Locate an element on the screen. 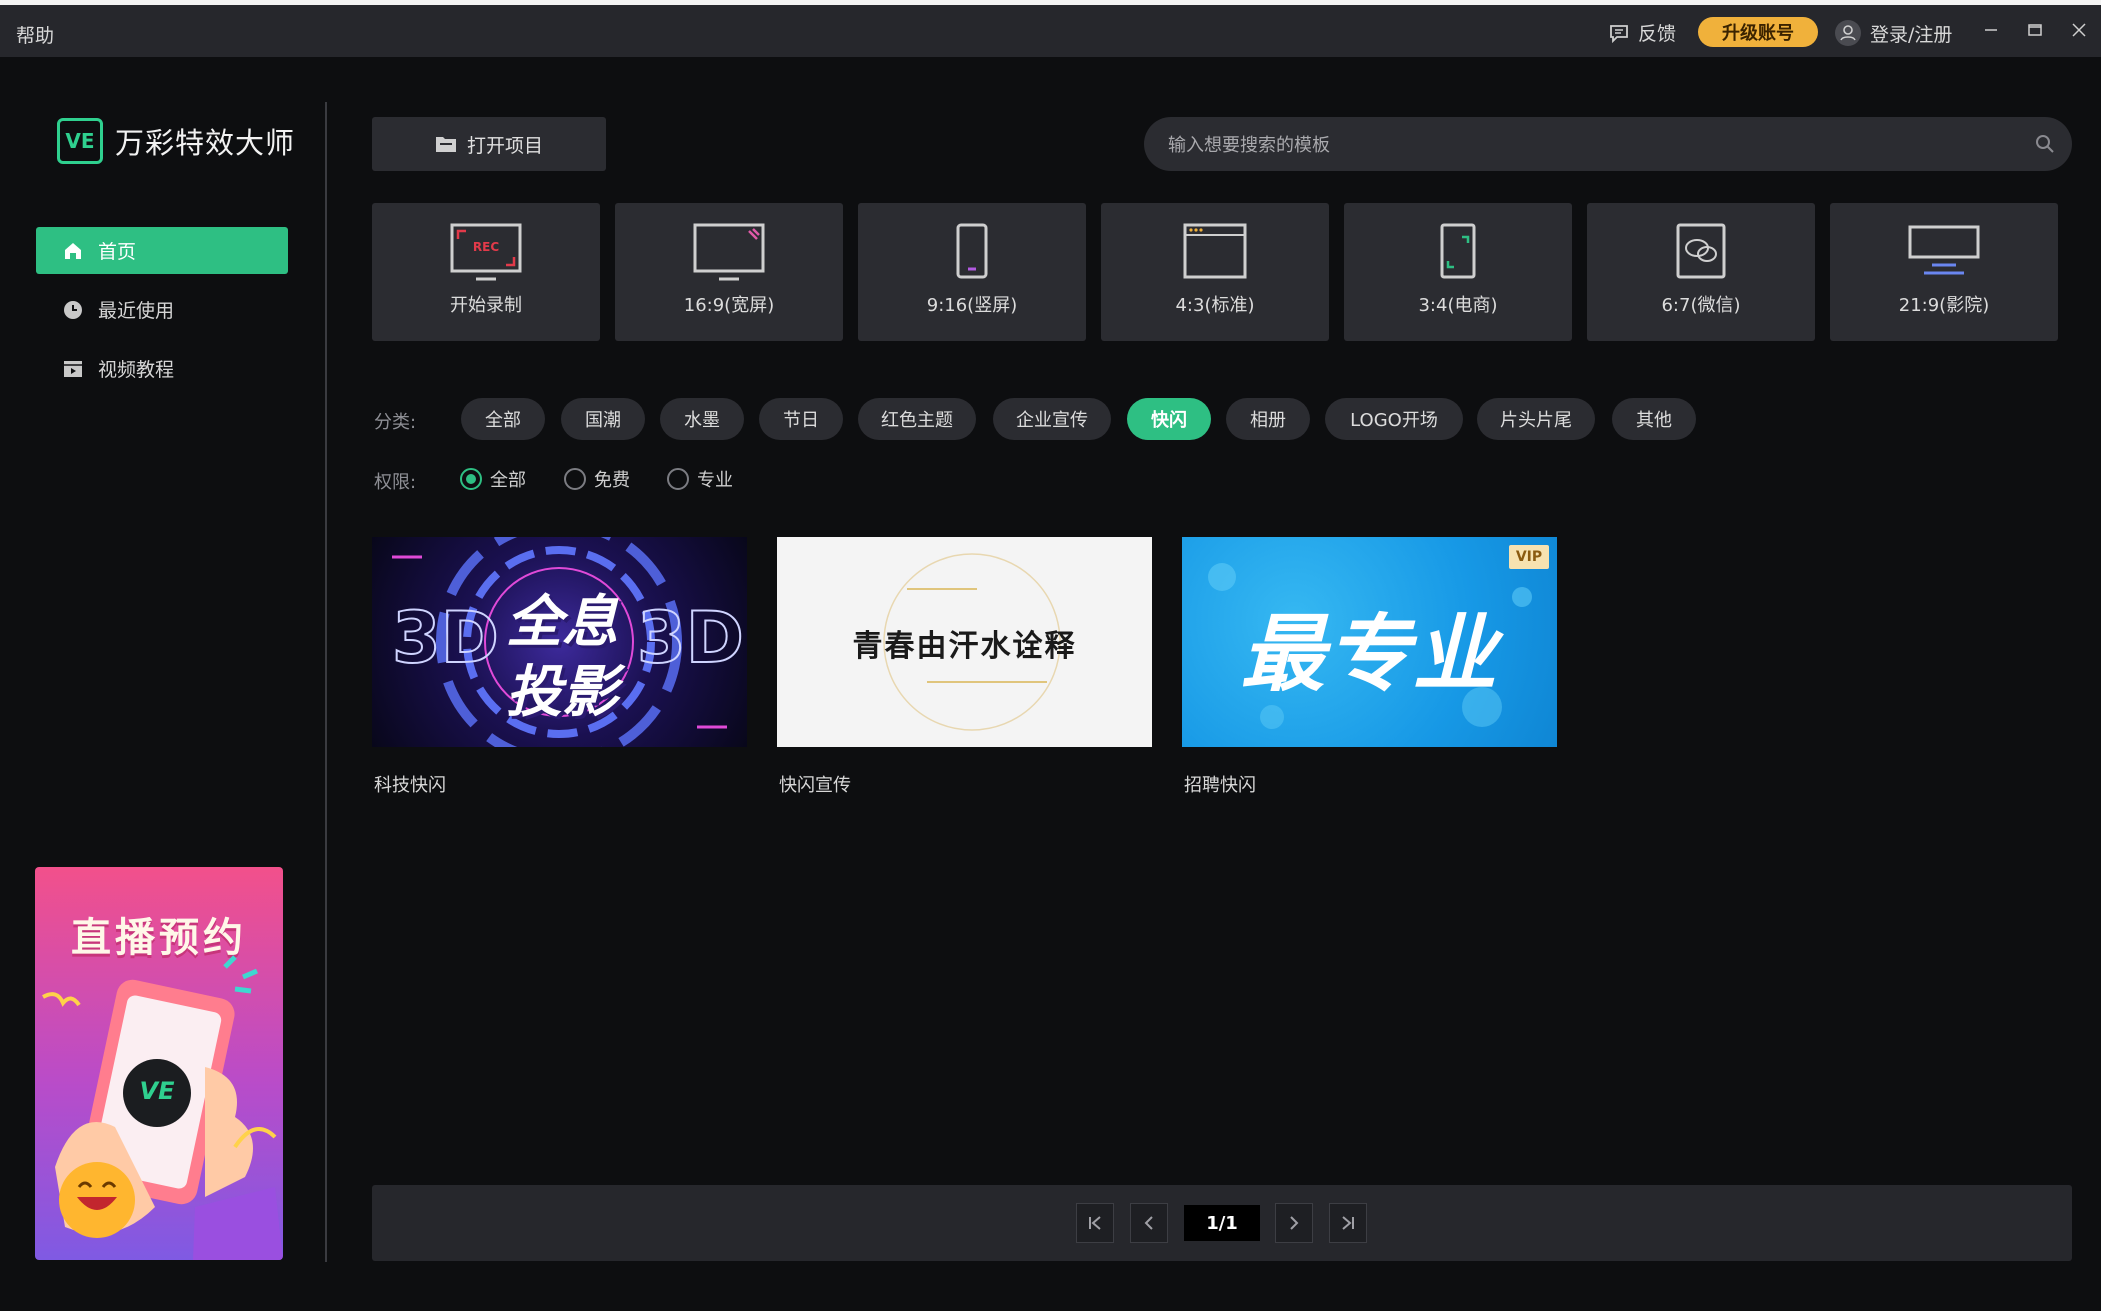 The width and height of the screenshot is (2101, 1311). page-indicator: 1/1 is located at coordinates (1222, 1223).